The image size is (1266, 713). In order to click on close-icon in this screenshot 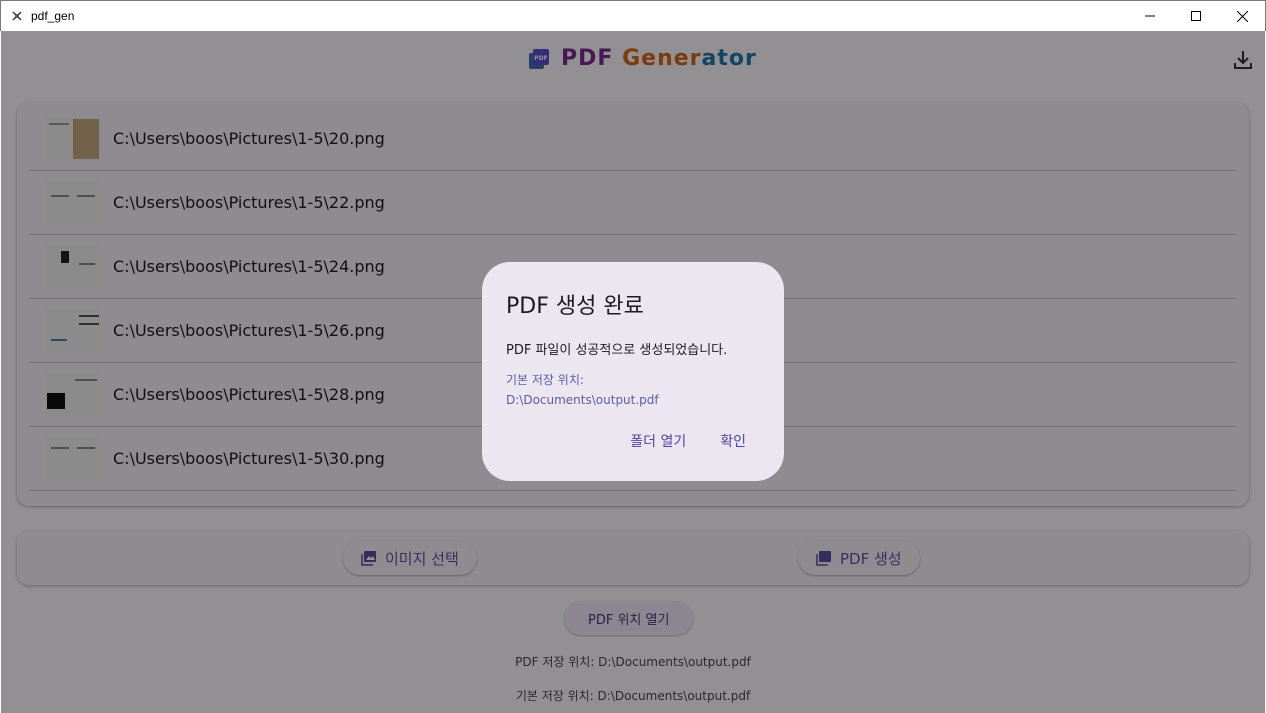, I will do `click(1242, 16)`.